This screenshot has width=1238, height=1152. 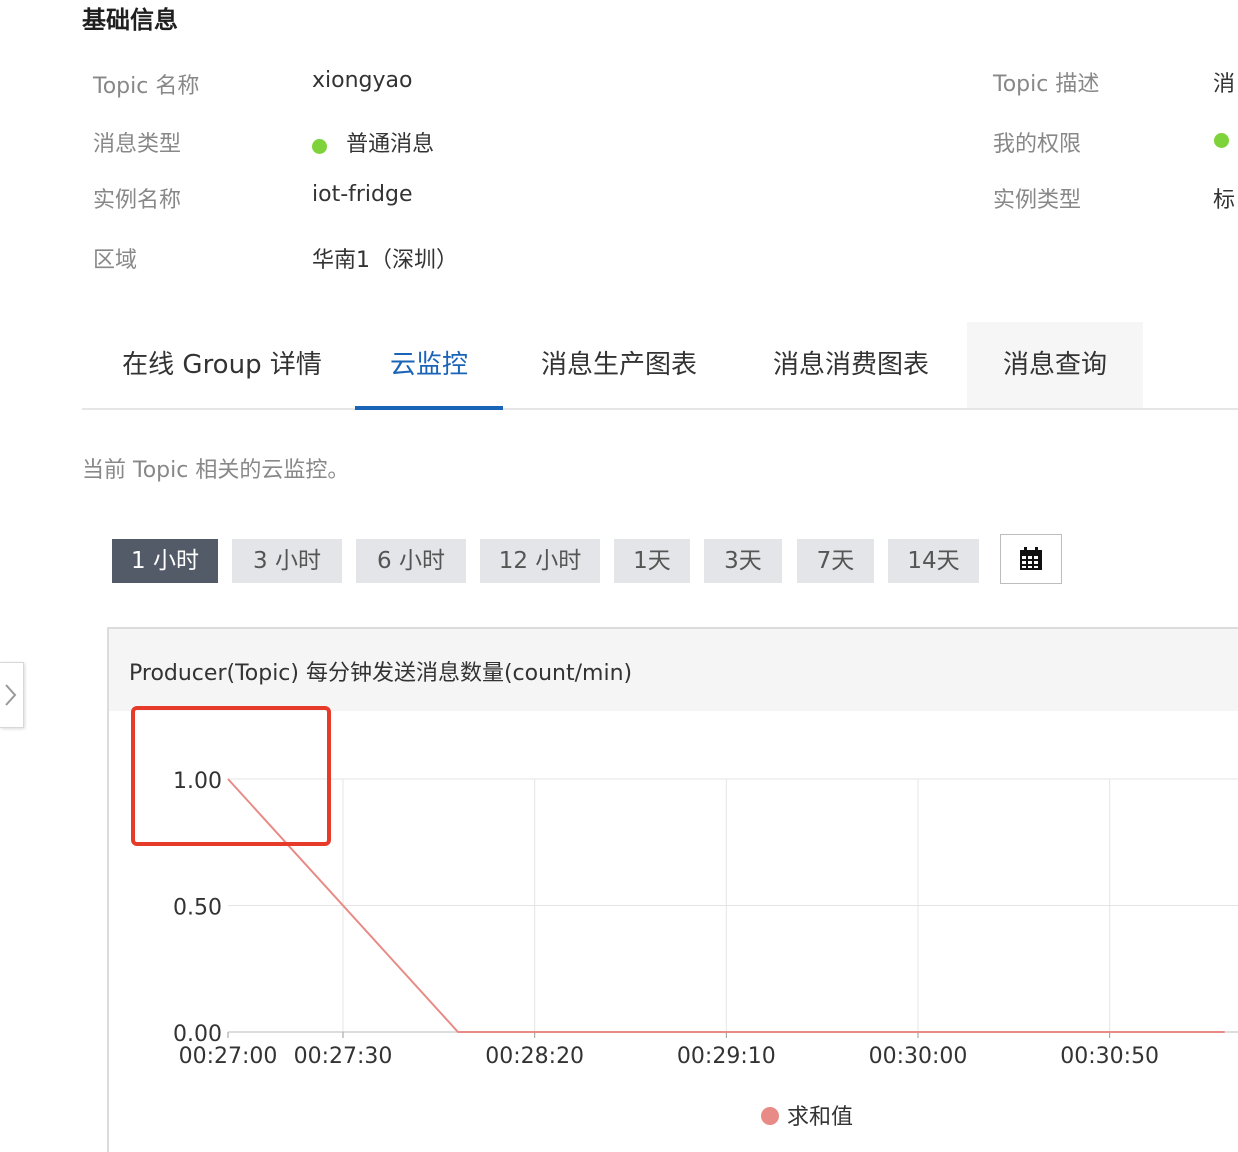 I want to click on x-tick-label: 00:27:30, so click(x=343, y=1056).